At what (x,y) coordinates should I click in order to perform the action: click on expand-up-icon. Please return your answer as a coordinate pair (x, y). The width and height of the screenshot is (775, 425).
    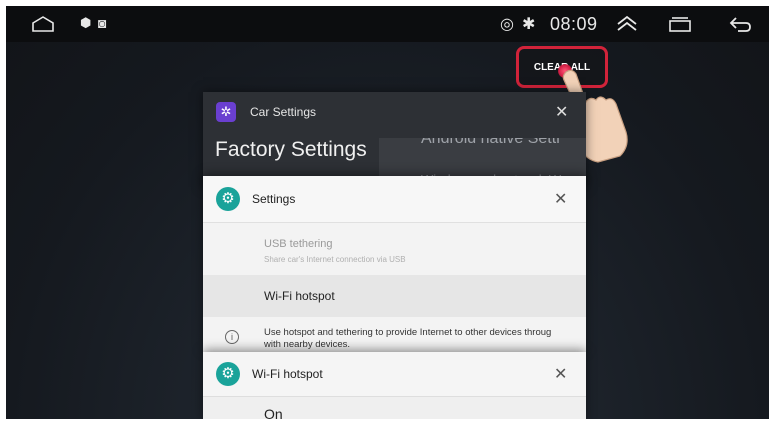
    Looking at the image, I should click on (627, 25).